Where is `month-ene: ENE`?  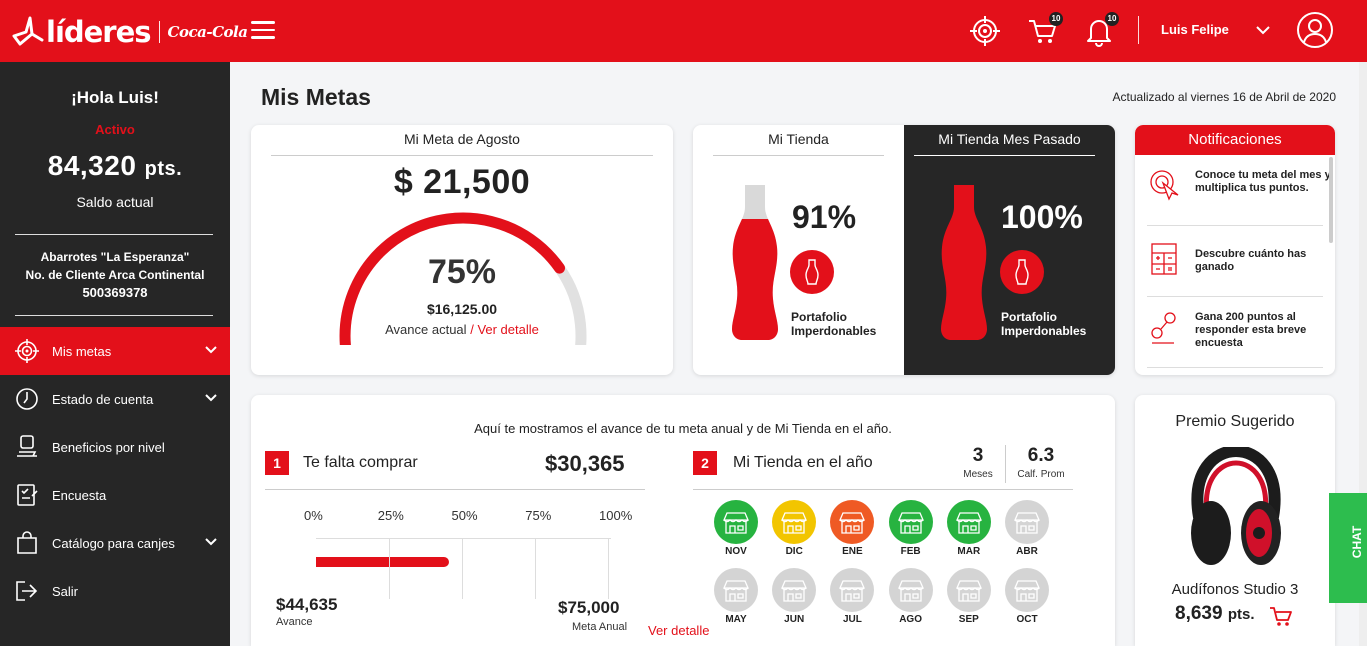 month-ene: ENE is located at coordinates (852, 528).